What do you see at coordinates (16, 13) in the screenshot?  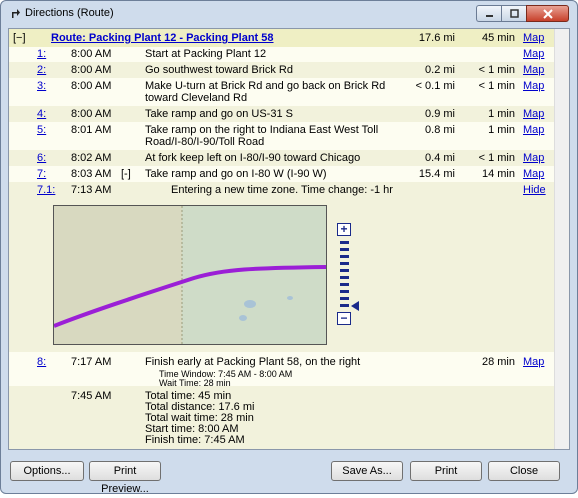 I see `directions-icon` at bounding box center [16, 13].